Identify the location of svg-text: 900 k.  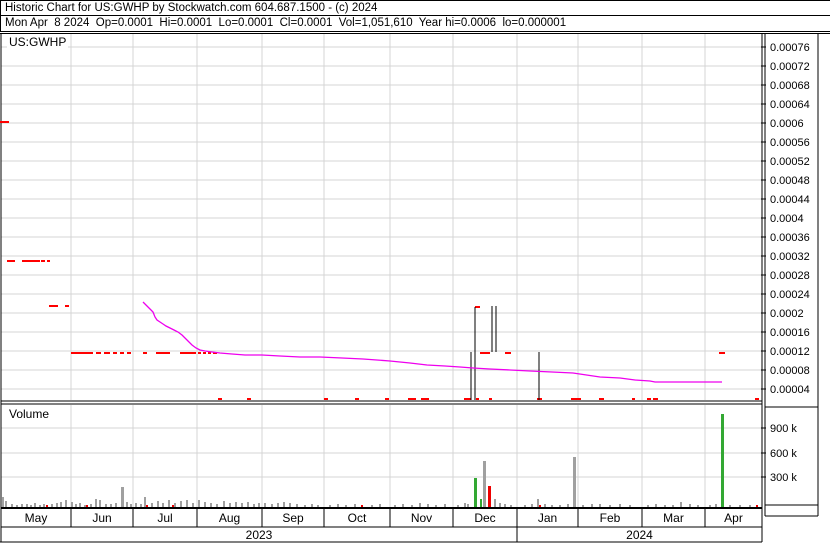
(783, 429).